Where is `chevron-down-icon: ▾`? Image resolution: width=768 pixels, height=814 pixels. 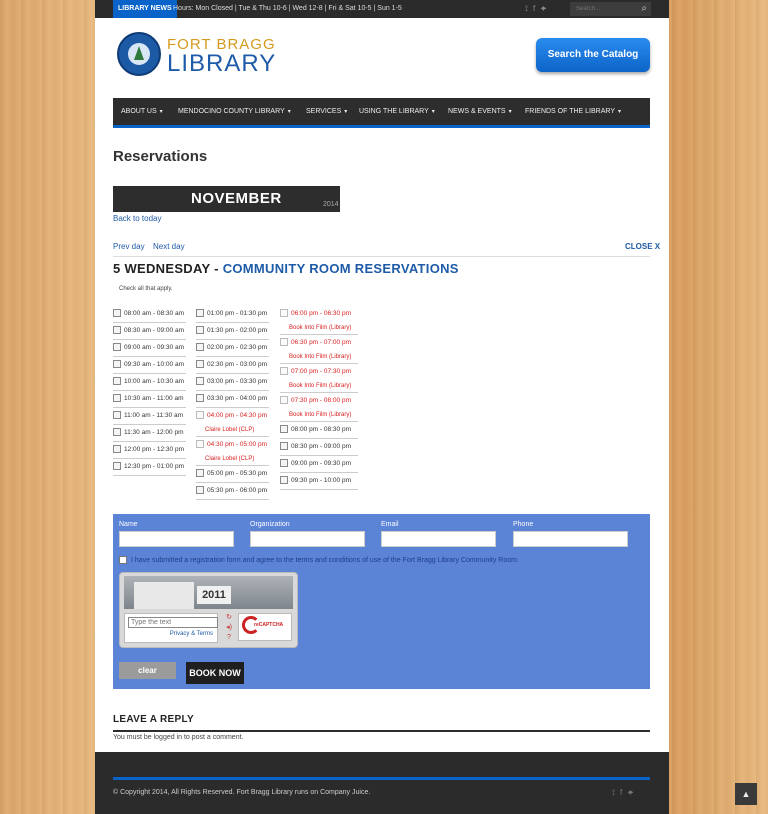
chevron-down-icon: ▾ is located at coordinates (433, 112).